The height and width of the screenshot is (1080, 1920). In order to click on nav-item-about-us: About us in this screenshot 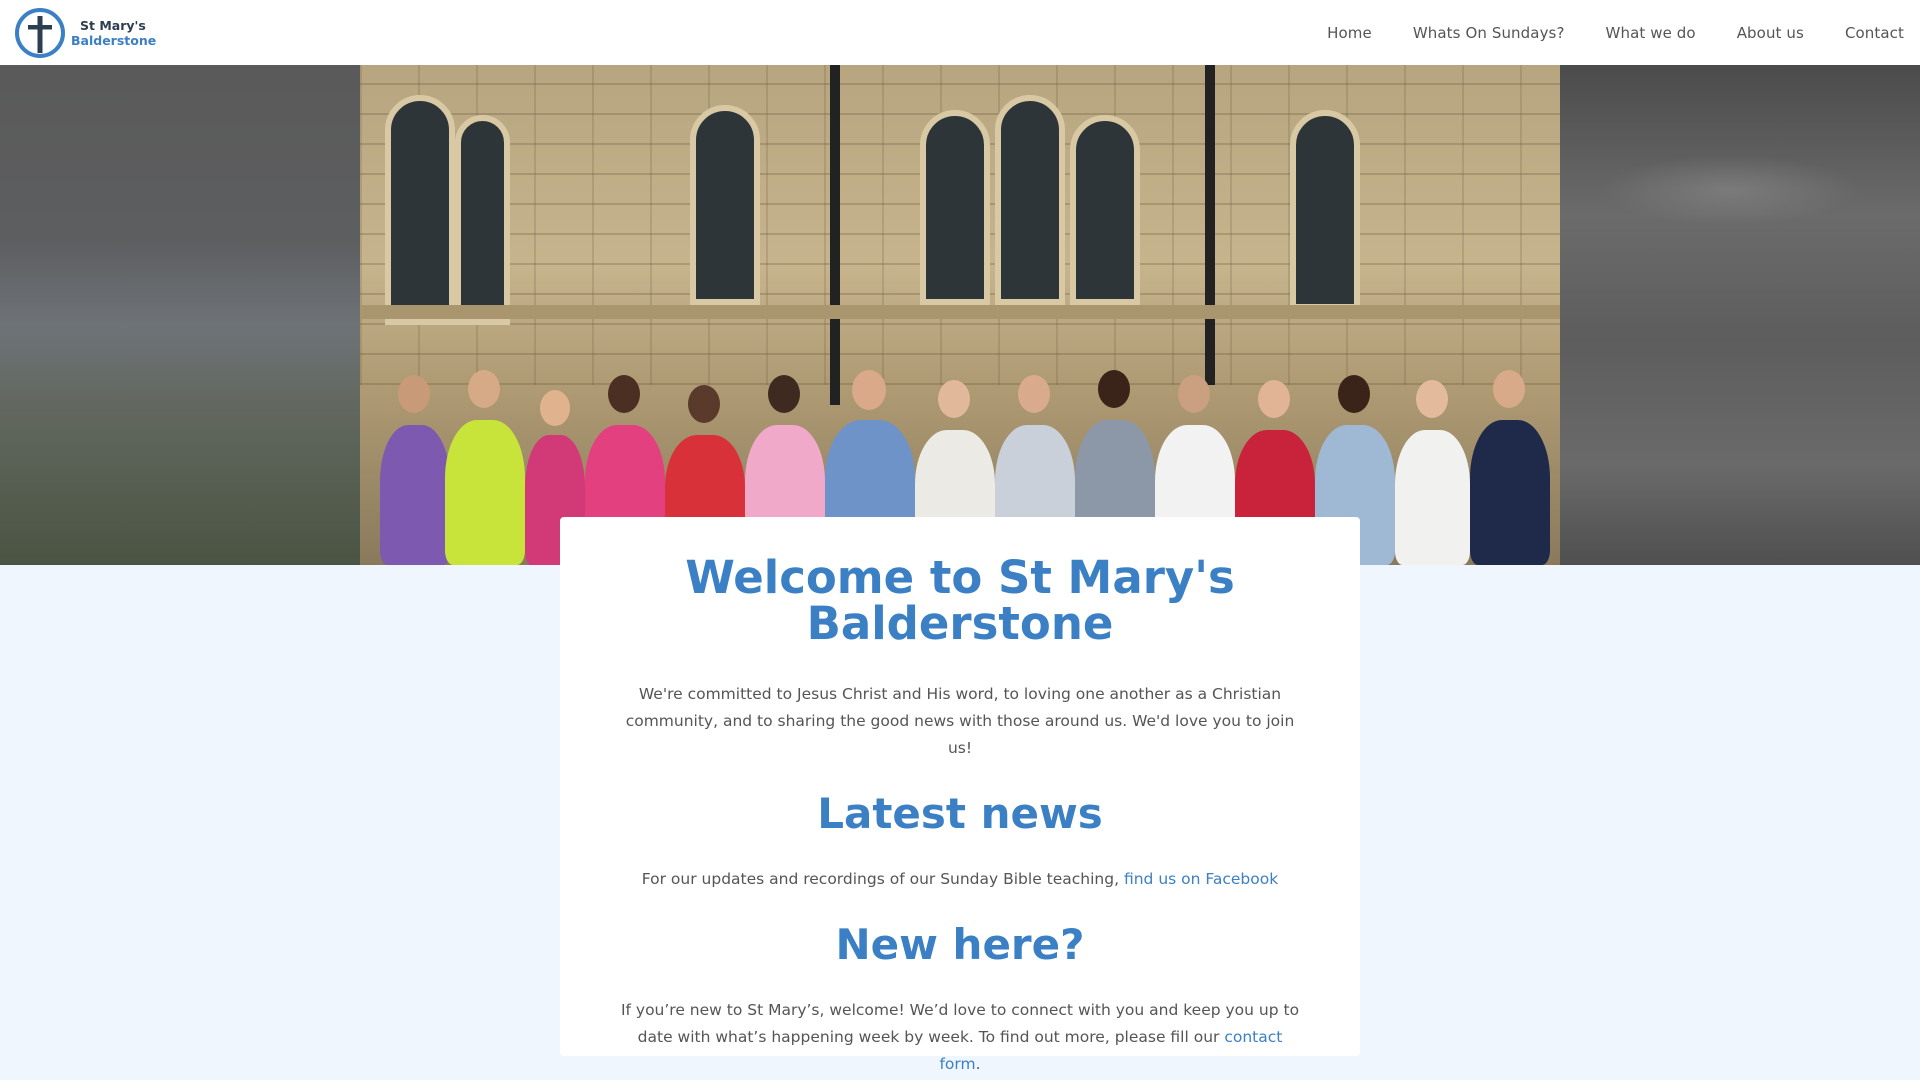, I will do `click(1770, 33)`.